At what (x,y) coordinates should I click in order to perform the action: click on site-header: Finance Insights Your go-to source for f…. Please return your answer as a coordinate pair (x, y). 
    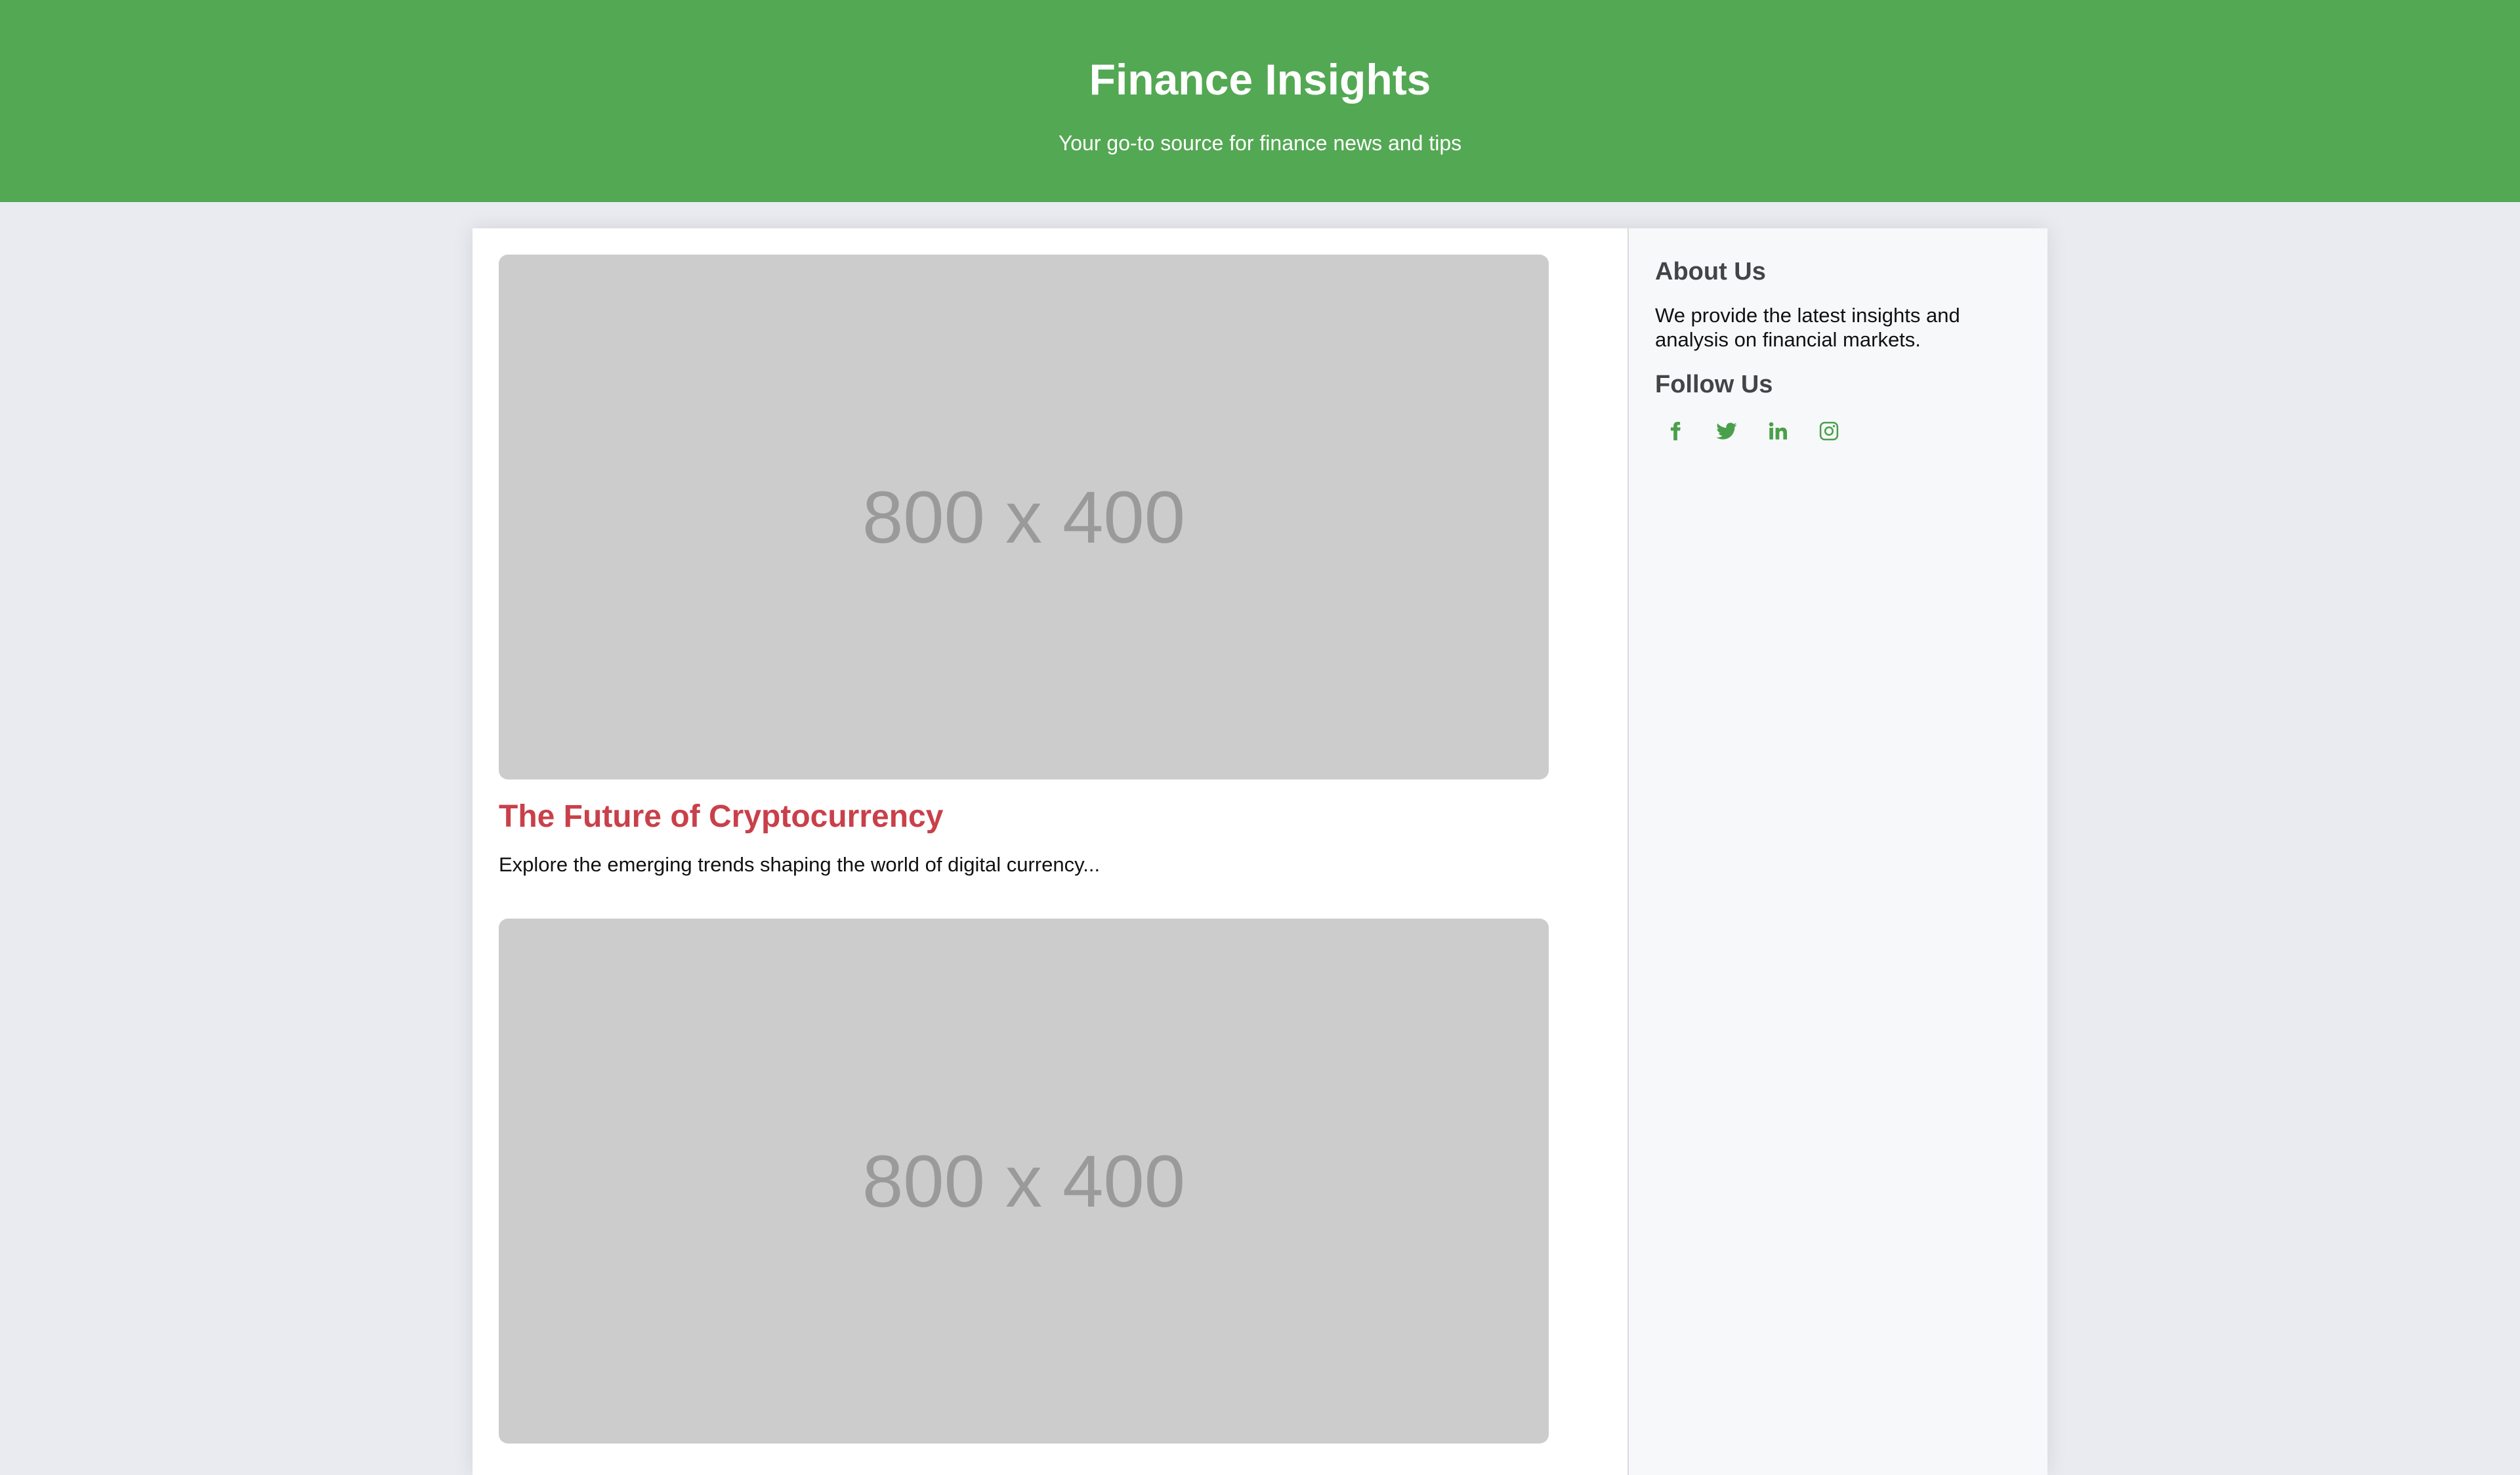
    Looking at the image, I should click on (1260, 101).